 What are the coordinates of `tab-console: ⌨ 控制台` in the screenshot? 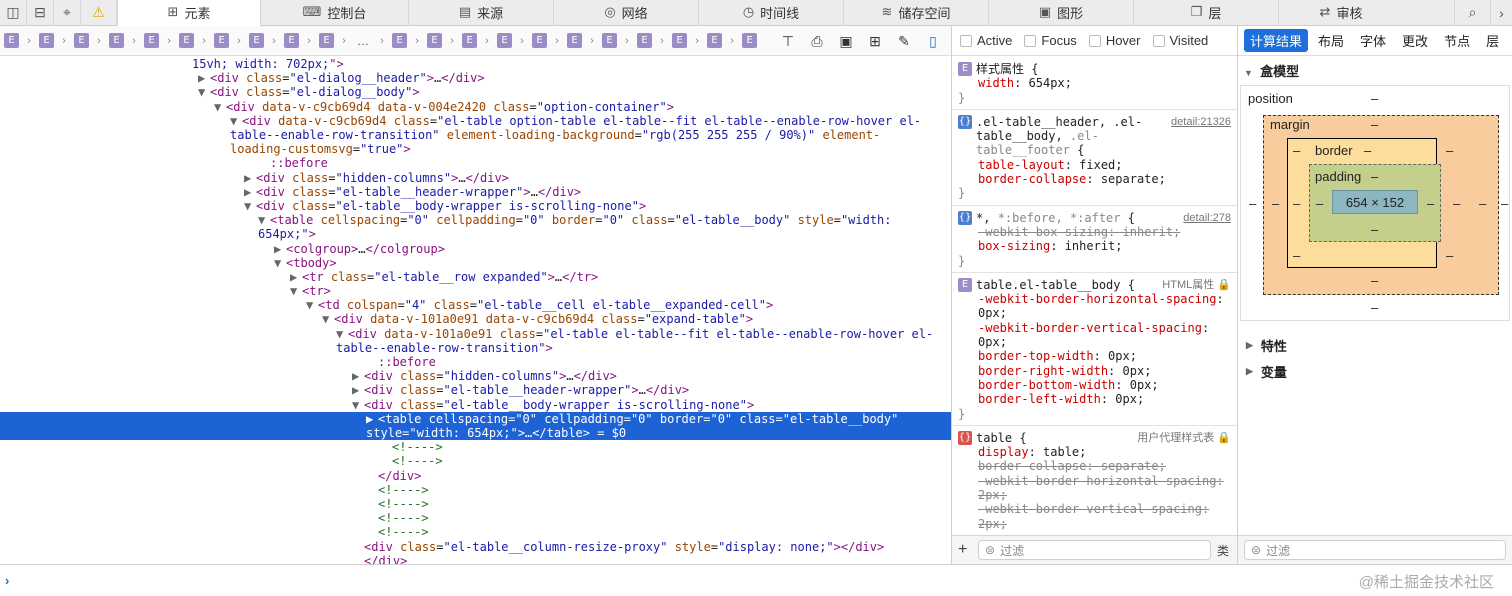 It's located at (334, 13).